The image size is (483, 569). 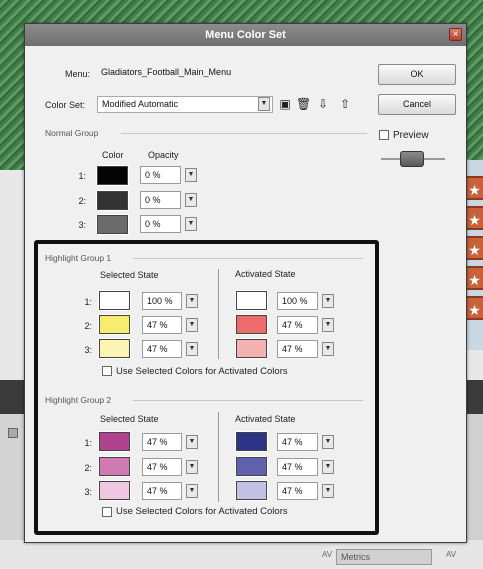 I want to click on tracking-label: AV, so click(x=451, y=554).